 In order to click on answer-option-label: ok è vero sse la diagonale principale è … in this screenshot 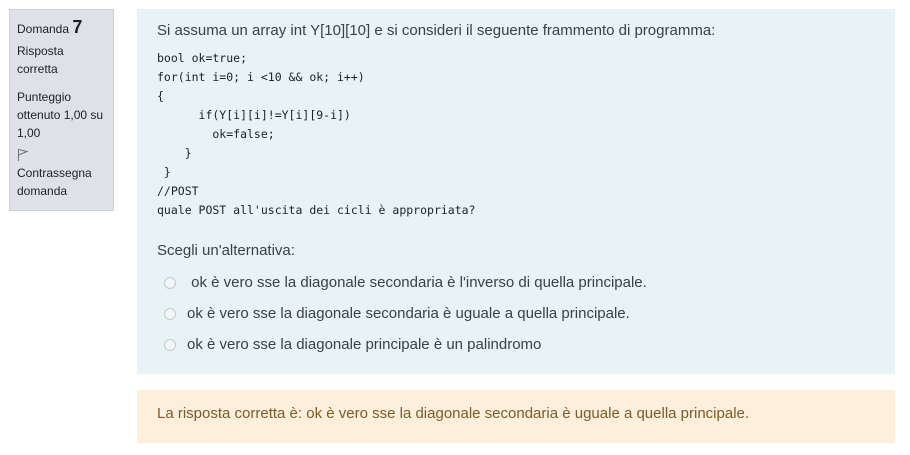, I will do `click(364, 344)`.